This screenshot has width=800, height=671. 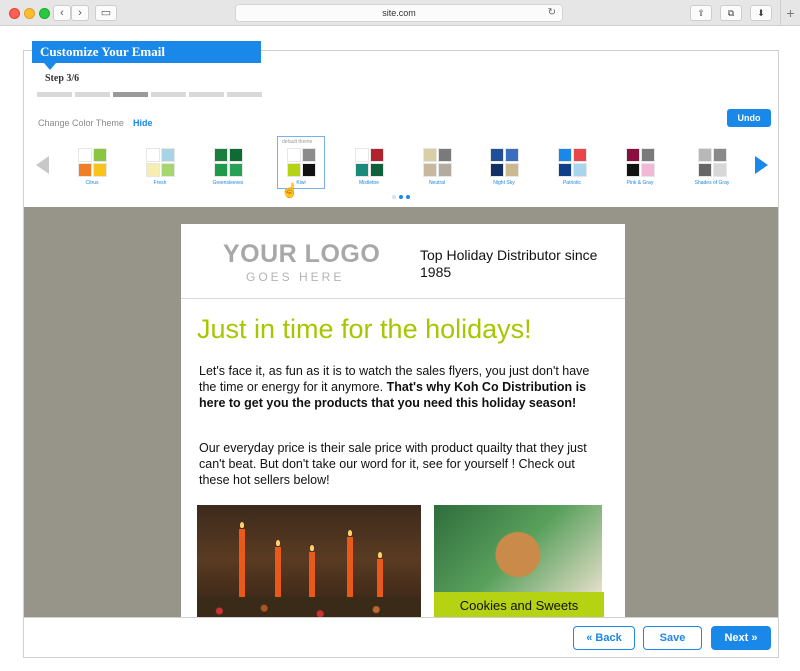 I want to click on close-window-button, so click(x=14, y=13).